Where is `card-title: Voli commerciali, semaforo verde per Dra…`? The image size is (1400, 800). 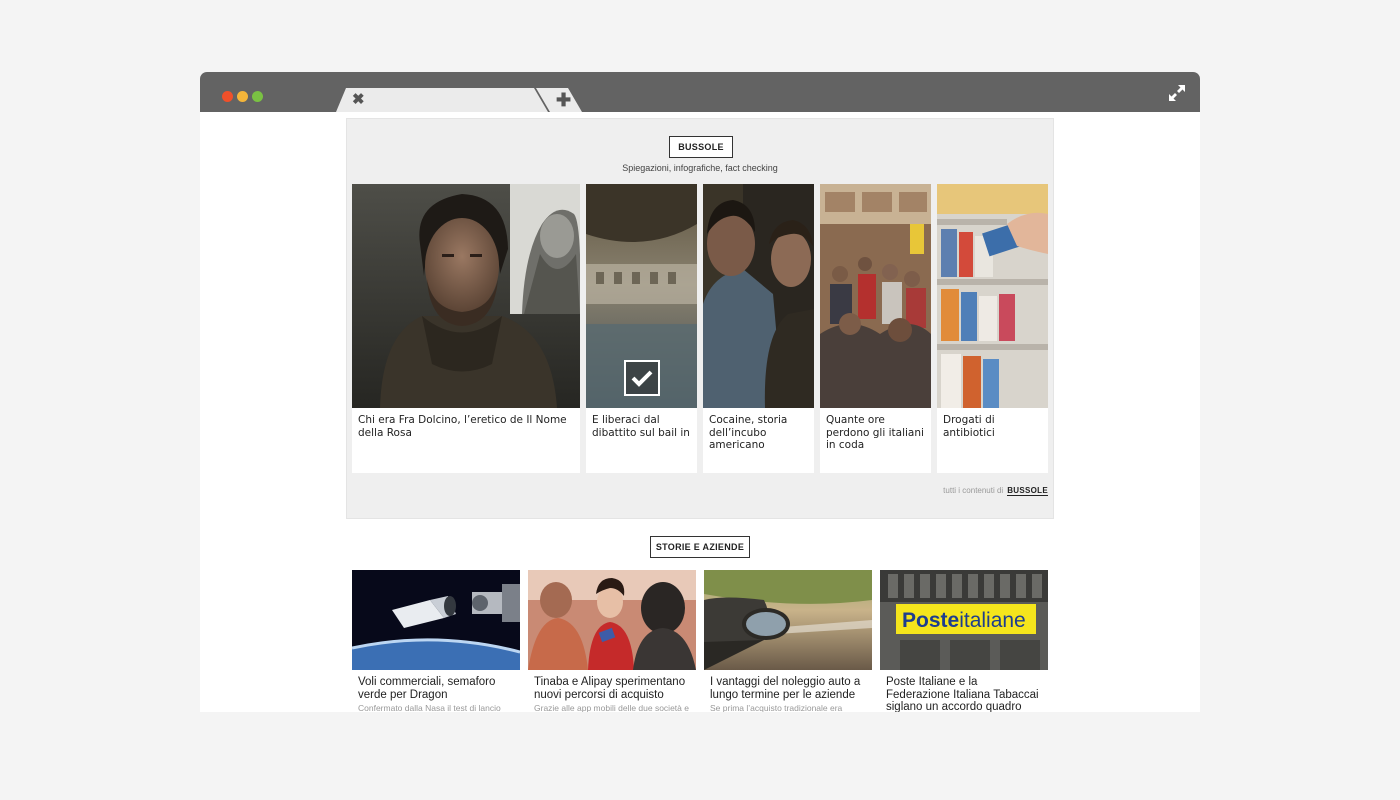 card-title: Voli commerciali, semaforo verde per Dra… is located at coordinates (437, 688).